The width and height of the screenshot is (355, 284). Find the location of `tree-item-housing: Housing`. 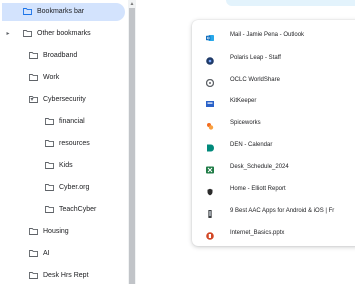

tree-item-housing: Housing is located at coordinates (63, 232).